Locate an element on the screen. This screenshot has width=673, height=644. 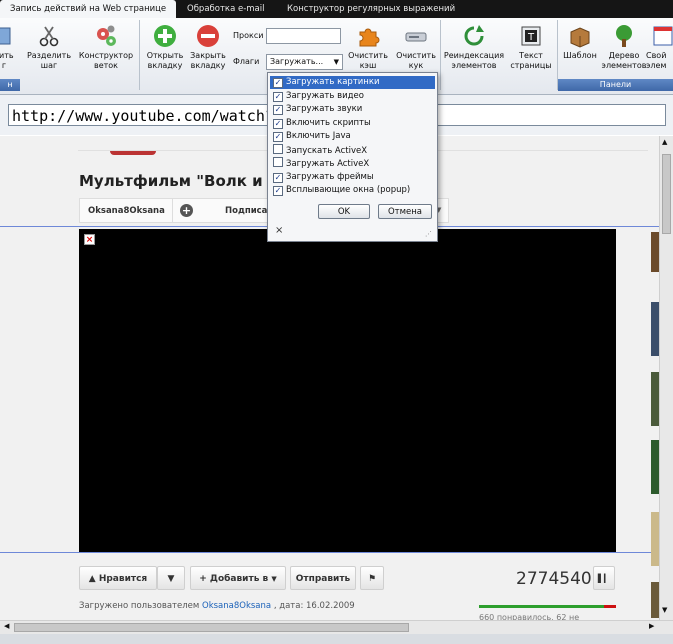
split-step-button: Разделить шаг is located at coordinates (49, 47).